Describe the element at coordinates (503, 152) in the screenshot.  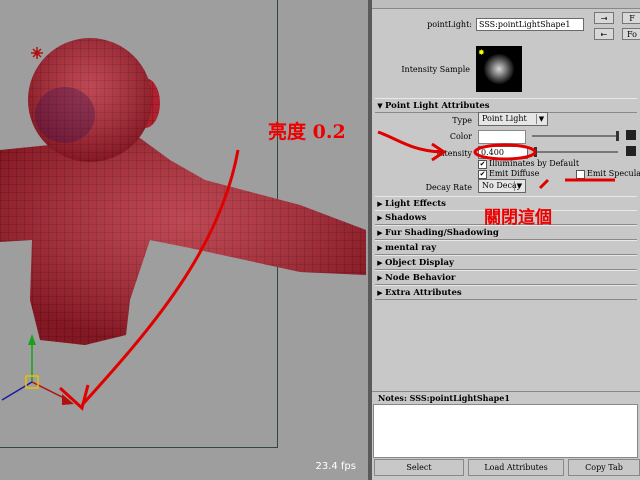
I see `intensity-field: 0.400` at that location.